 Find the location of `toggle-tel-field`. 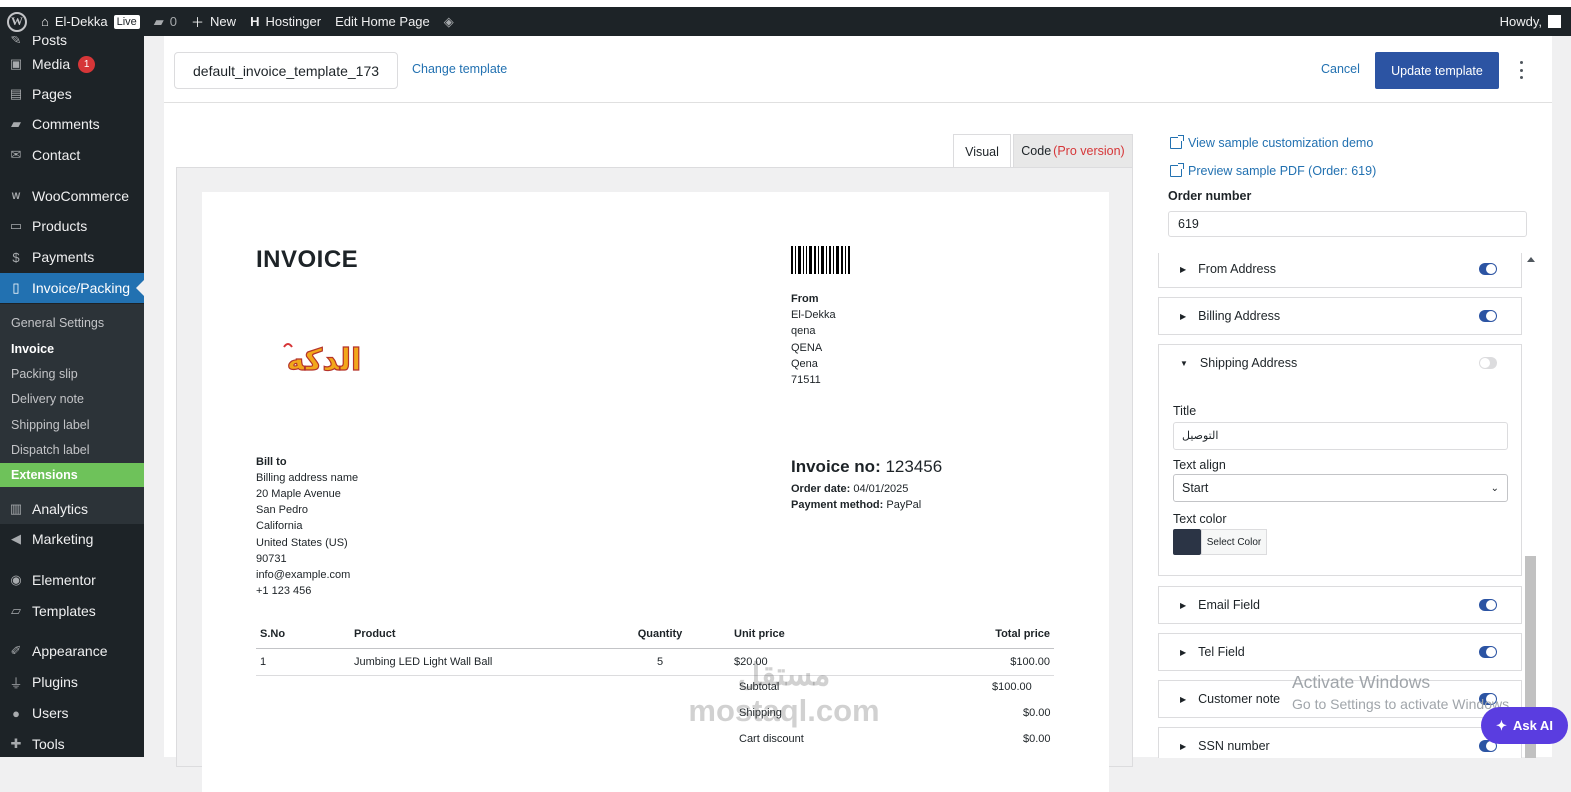

toggle-tel-field is located at coordinates (1488, 652).